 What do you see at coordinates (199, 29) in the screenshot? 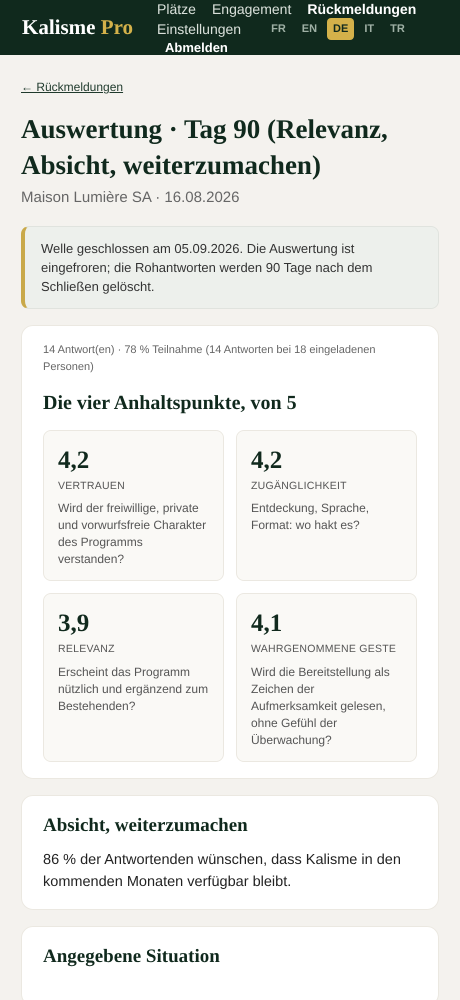
I see `nav-link: Einstellungen` at bounding box center [199, 29].